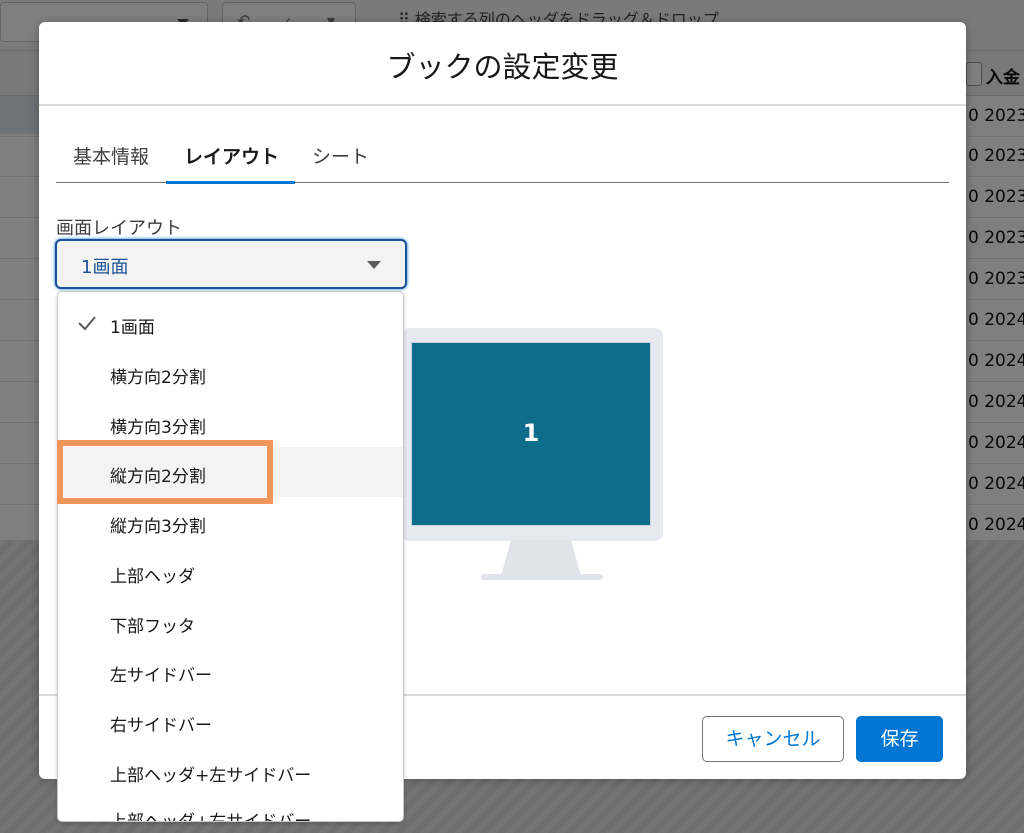 The width and height of the screenshot is (1024, 833). Describe the element at coordinates (158, 477) in the screenshot. I see `option-label: 縦方向2分割` at that location.